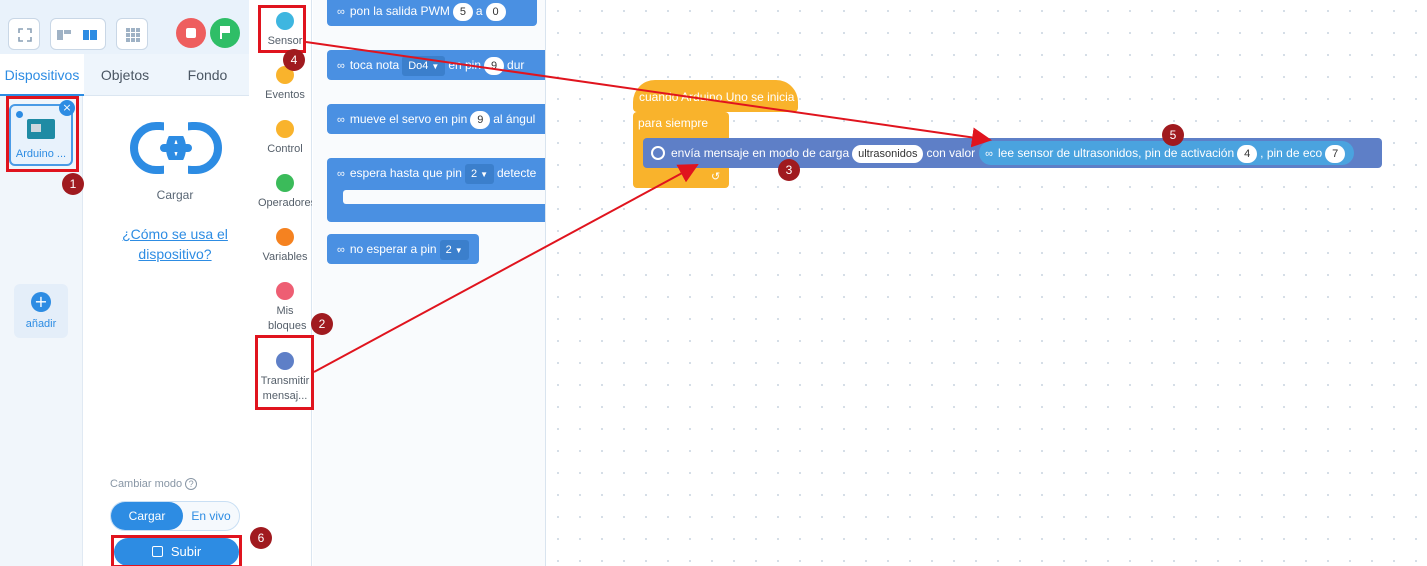 The height and width of the screenshot is (566, 1427). Describe the element at coordinates (716, 176) in the screenshot. I see `loop-arrow-icon: ↺` at that location.